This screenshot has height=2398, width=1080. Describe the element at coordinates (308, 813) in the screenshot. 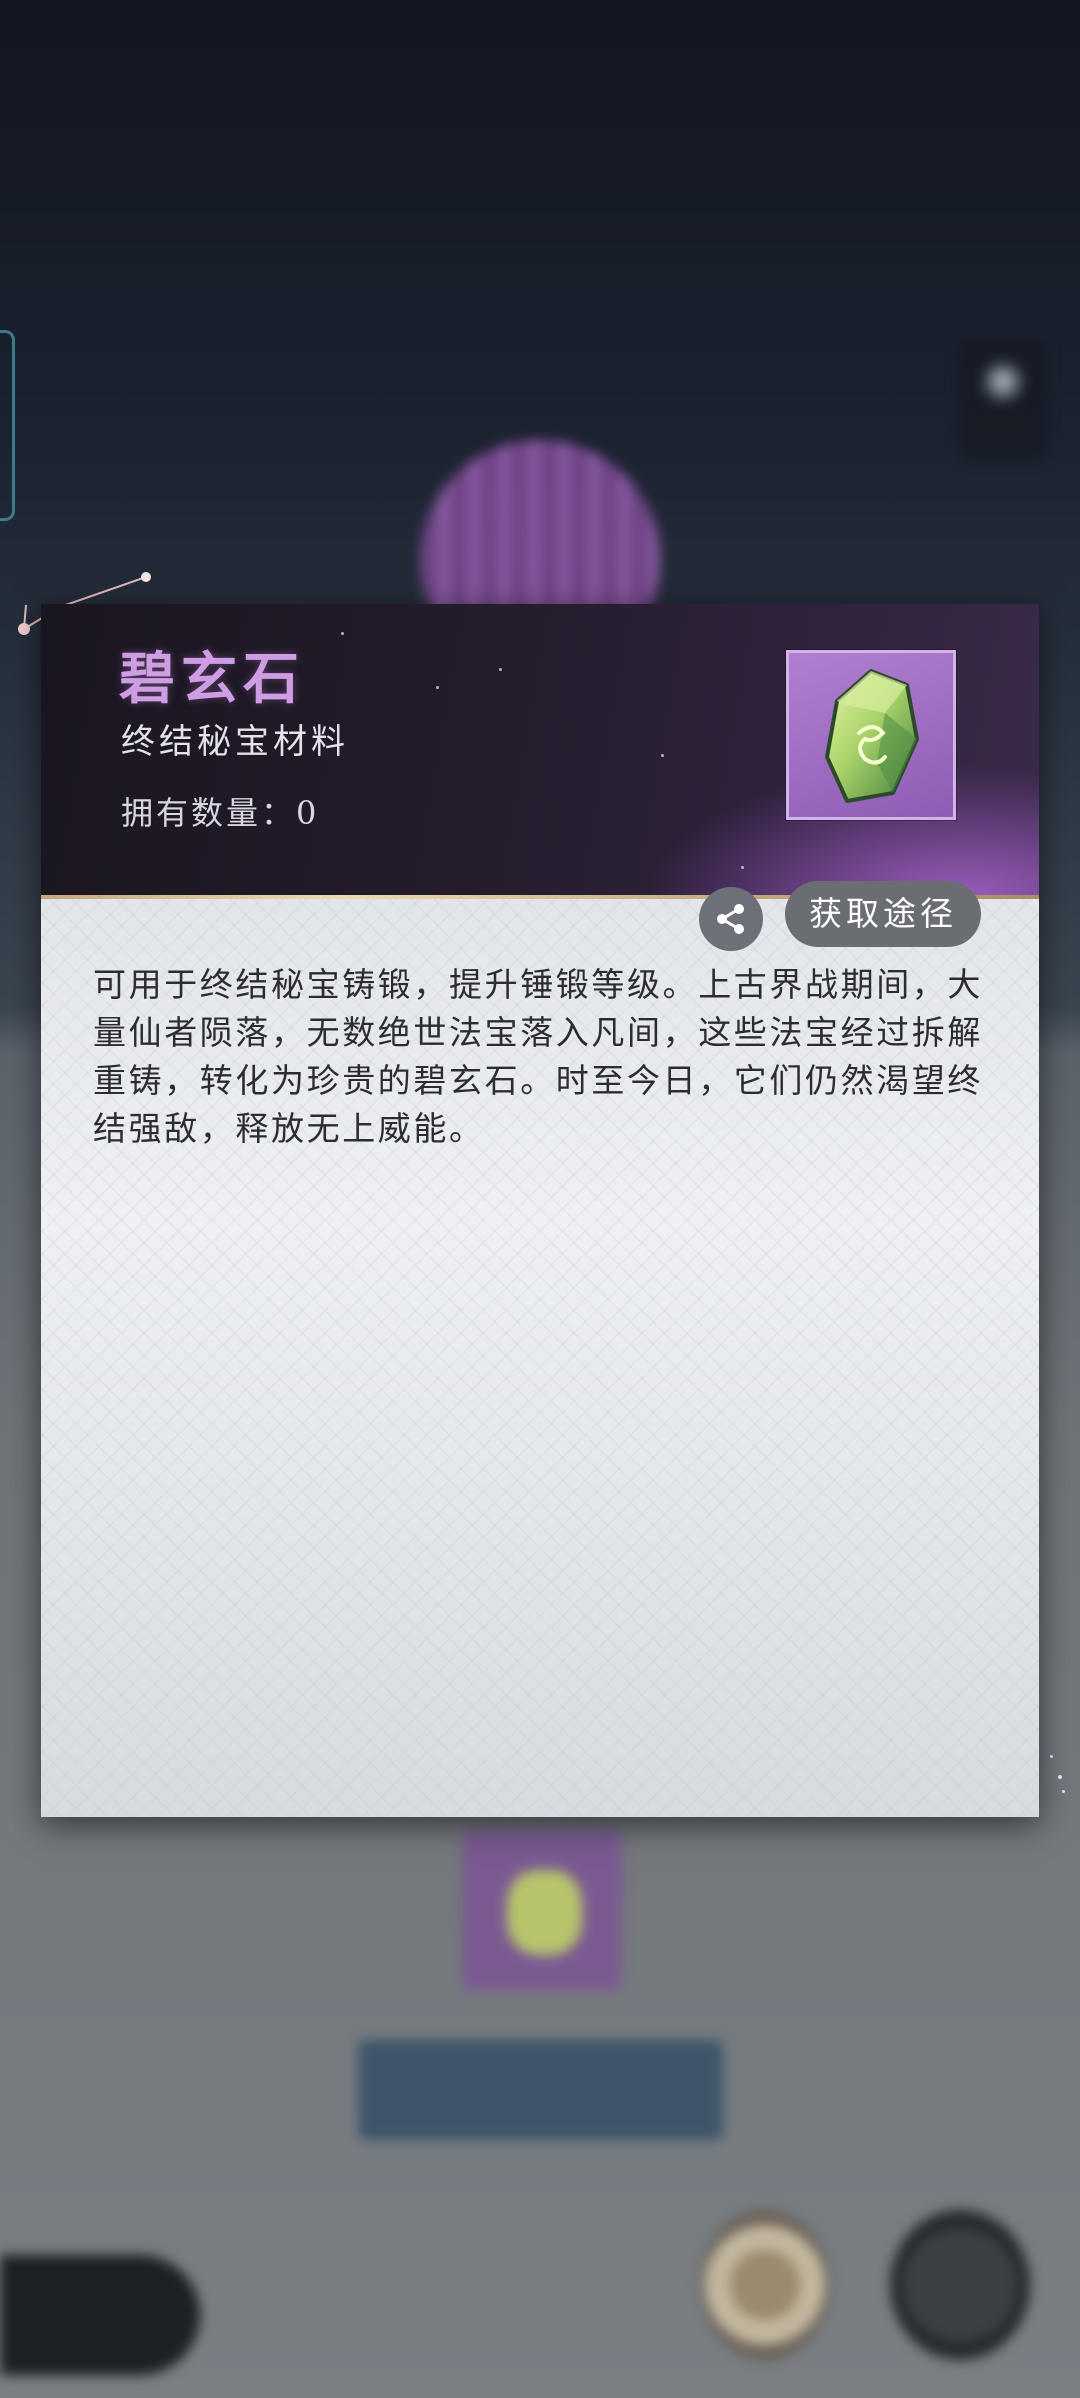

I see `owned-count-value: 0` at that location.